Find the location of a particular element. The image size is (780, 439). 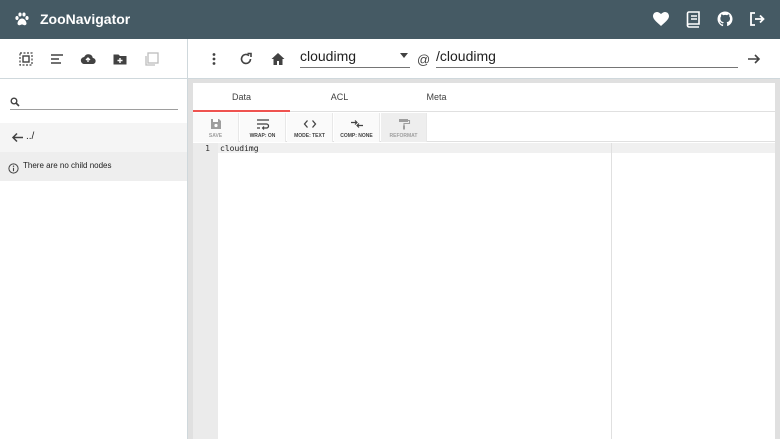

app-actions is located at coordinates (709, 19).